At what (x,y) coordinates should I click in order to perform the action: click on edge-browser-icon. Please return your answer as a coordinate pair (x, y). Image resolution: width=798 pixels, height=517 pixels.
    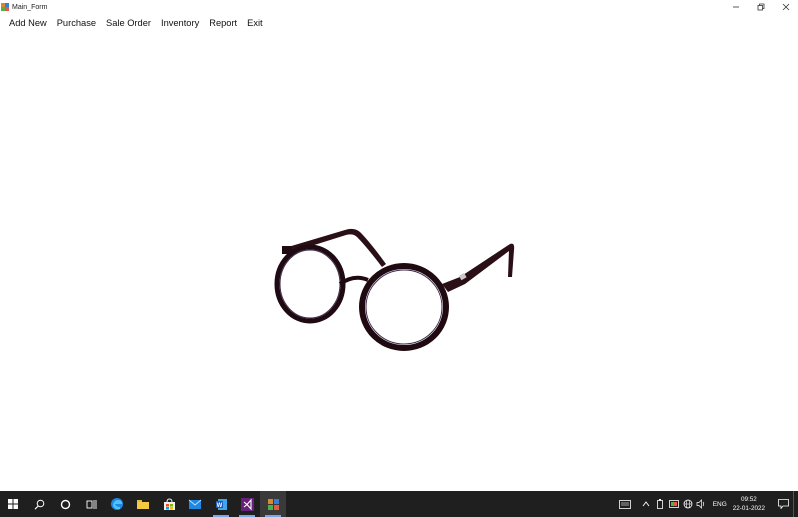
    Looking at the image, I should click on (117, 504).